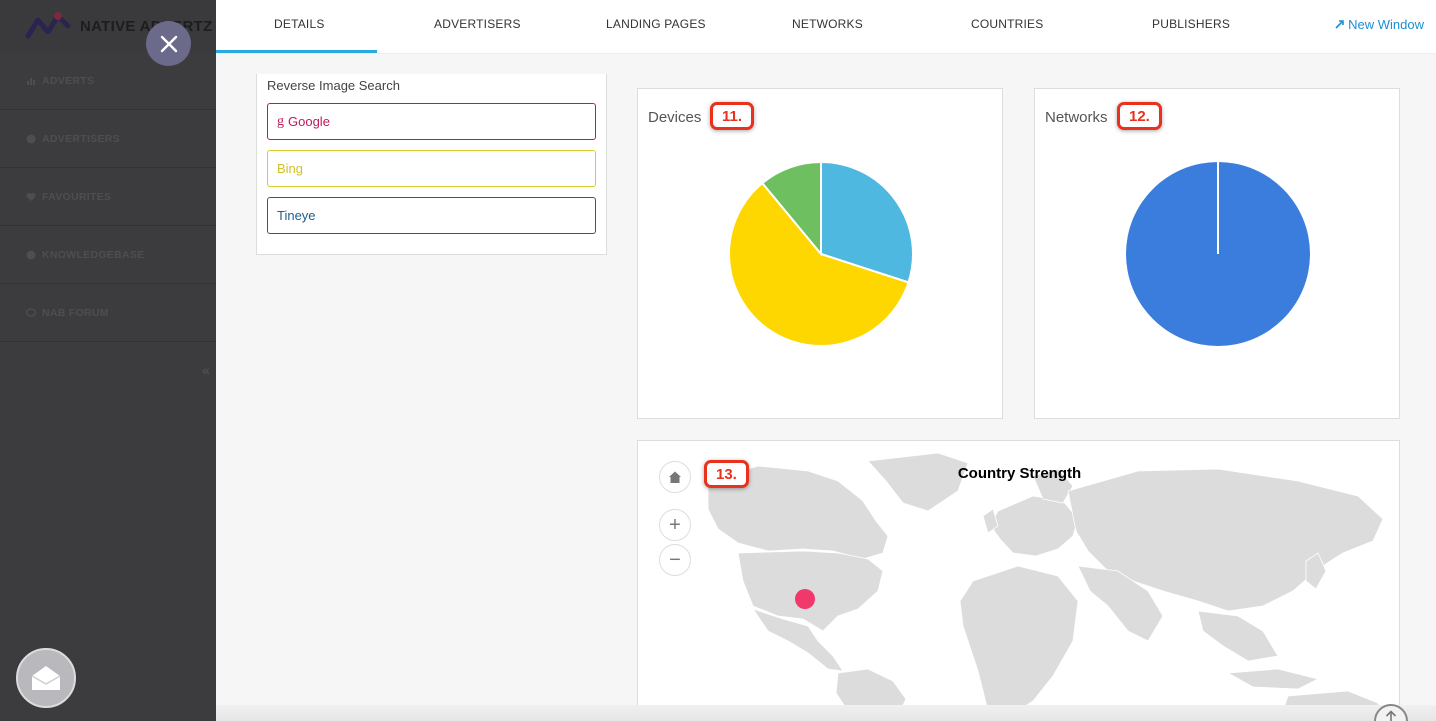 The width and height of the screenshot is (1436, 721). I want to click on sidebar-item-nab-forum: NAB FORUM, so click(108, 313).